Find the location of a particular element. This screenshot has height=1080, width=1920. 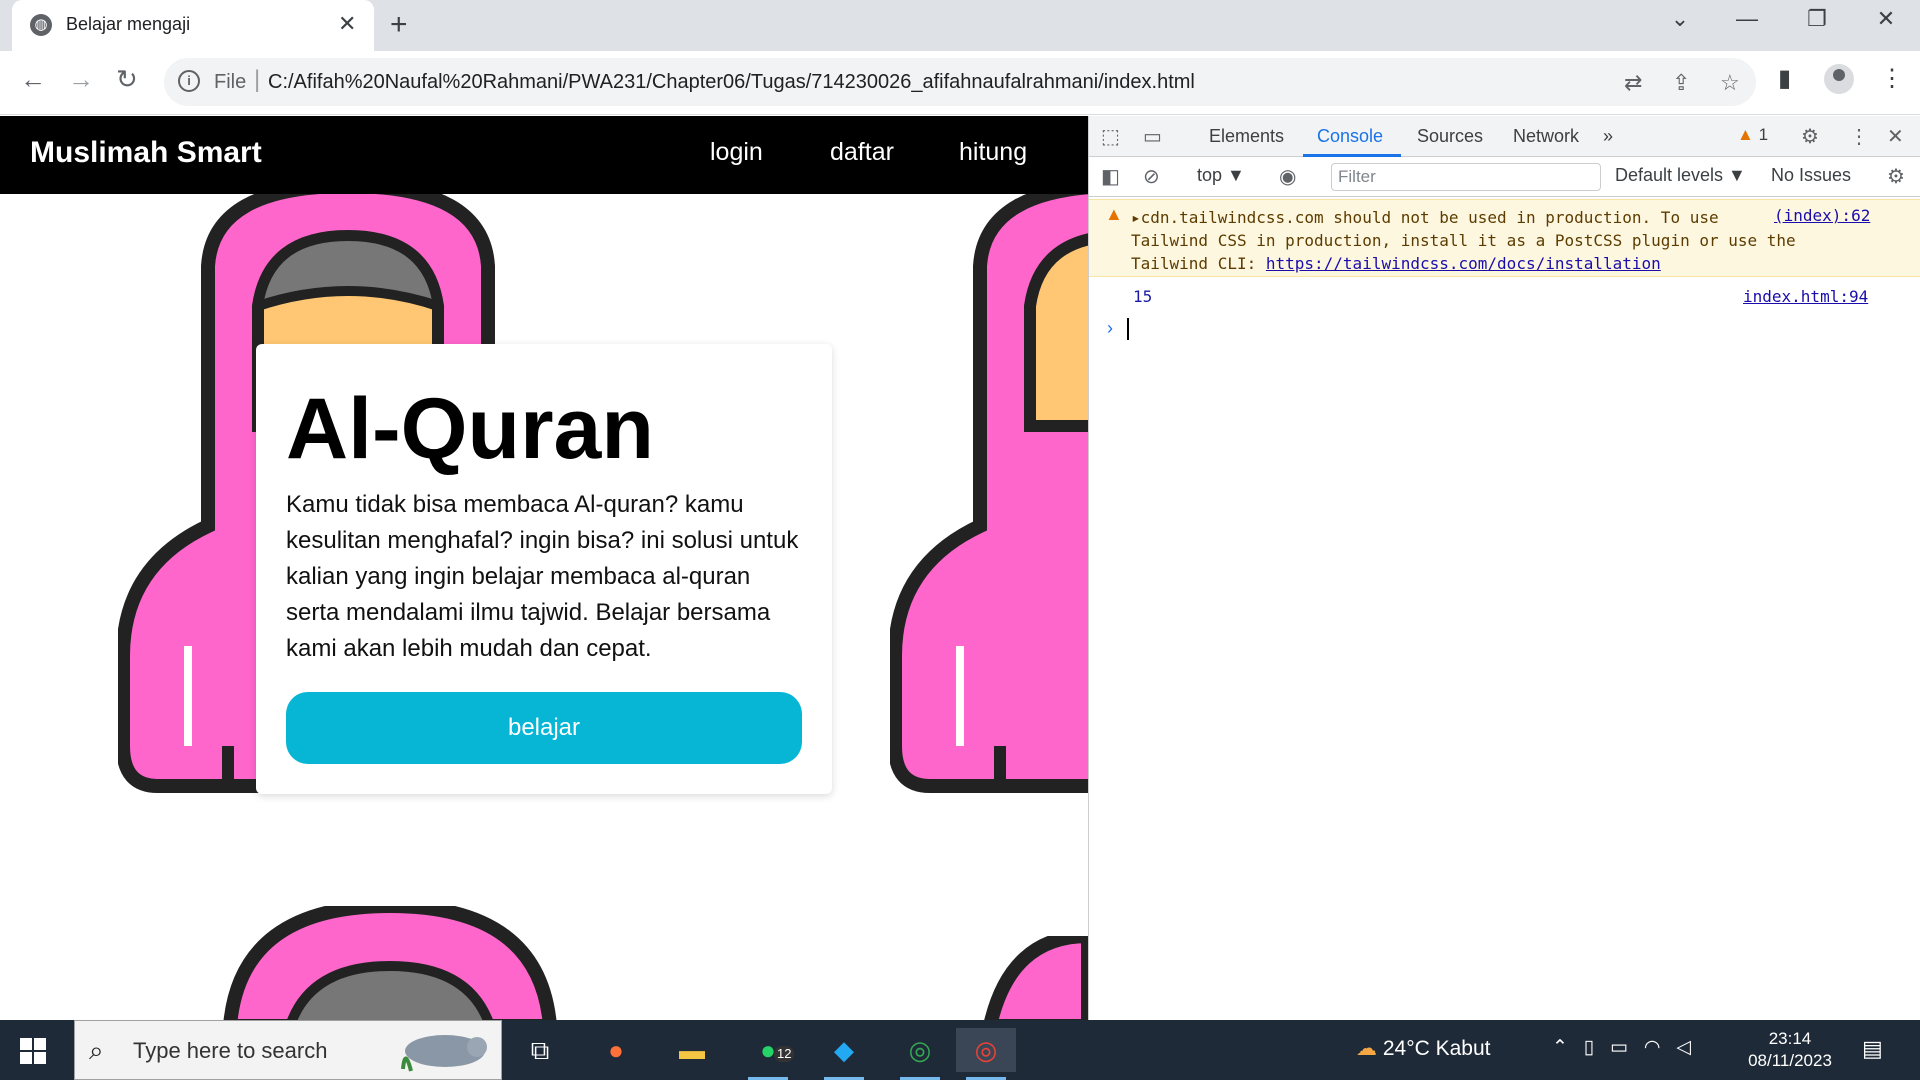

console-log-line: 15 index.html:94 is located at coordinates (1504, 295).